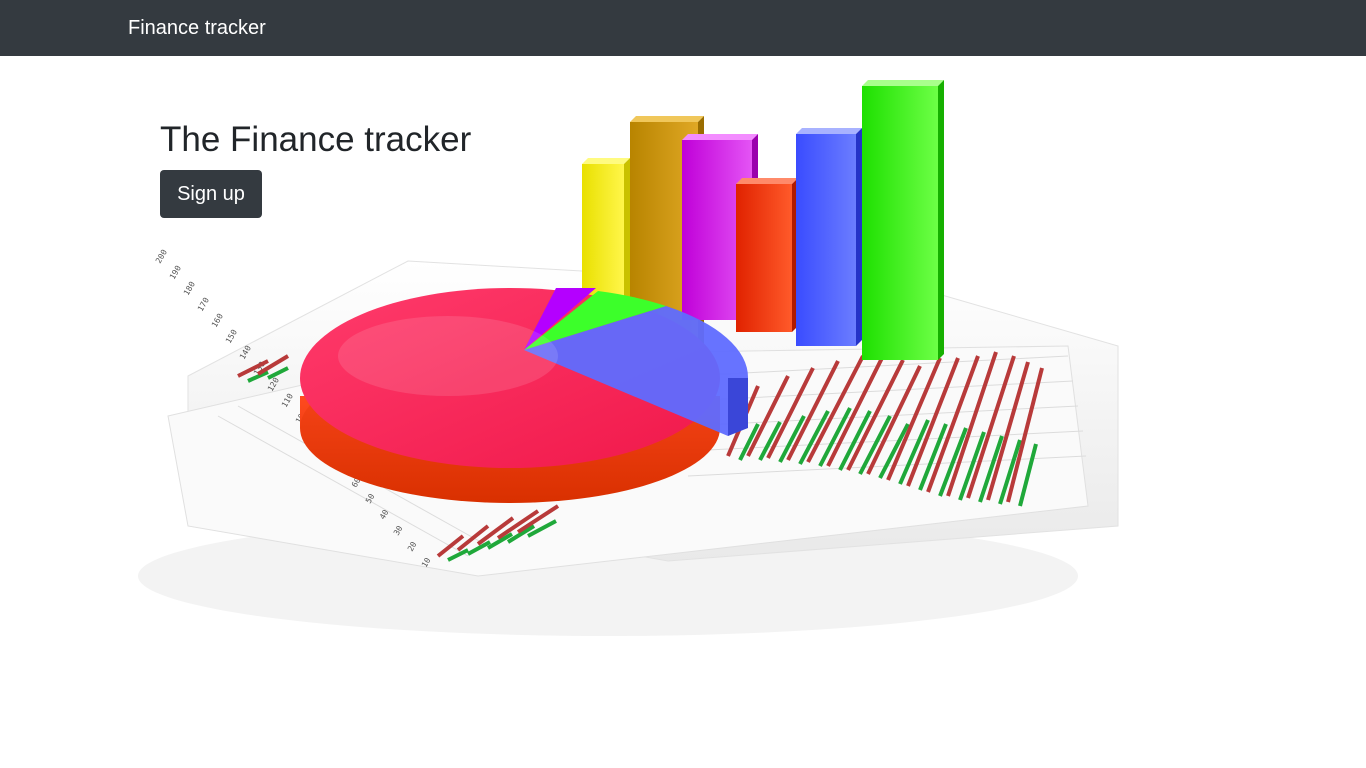 The height and width of the screenshot is (768, 1366). I want to click on svg-text: 170, so click(203, 304).